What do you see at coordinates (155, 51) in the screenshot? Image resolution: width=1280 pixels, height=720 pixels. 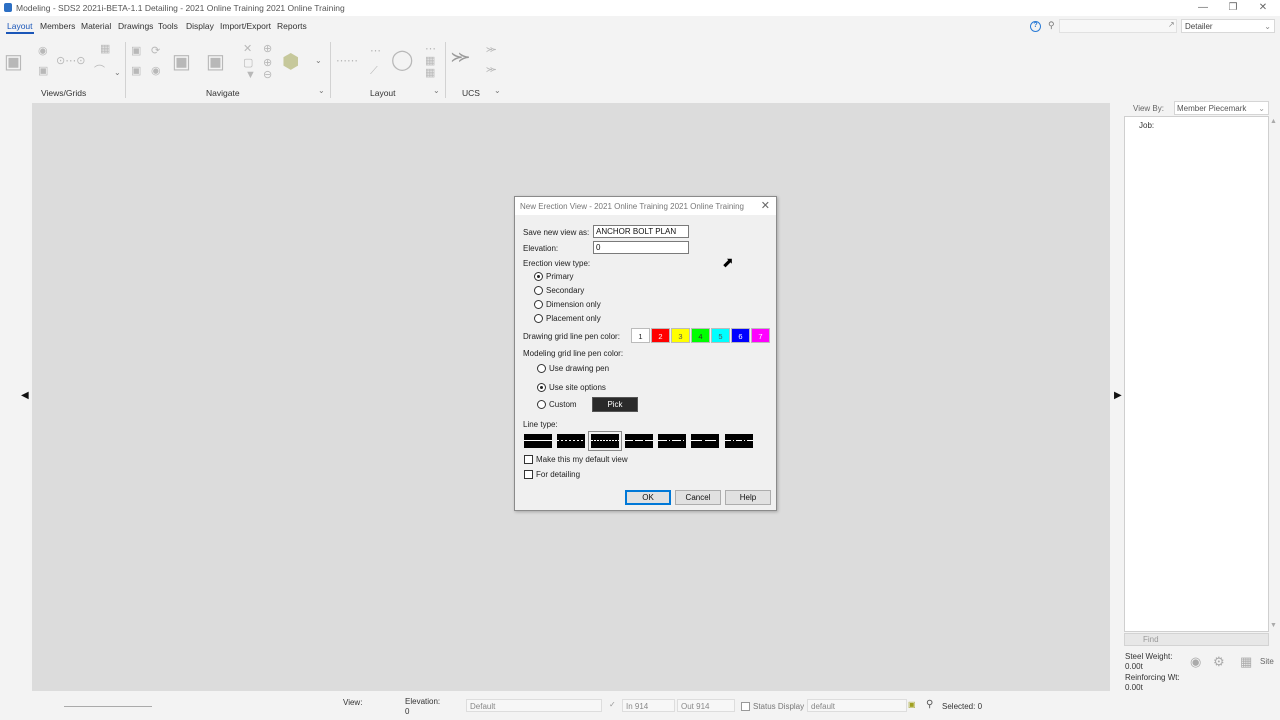 I see `view-rotate-icon: ⟳` at bounding box center [155, 51].